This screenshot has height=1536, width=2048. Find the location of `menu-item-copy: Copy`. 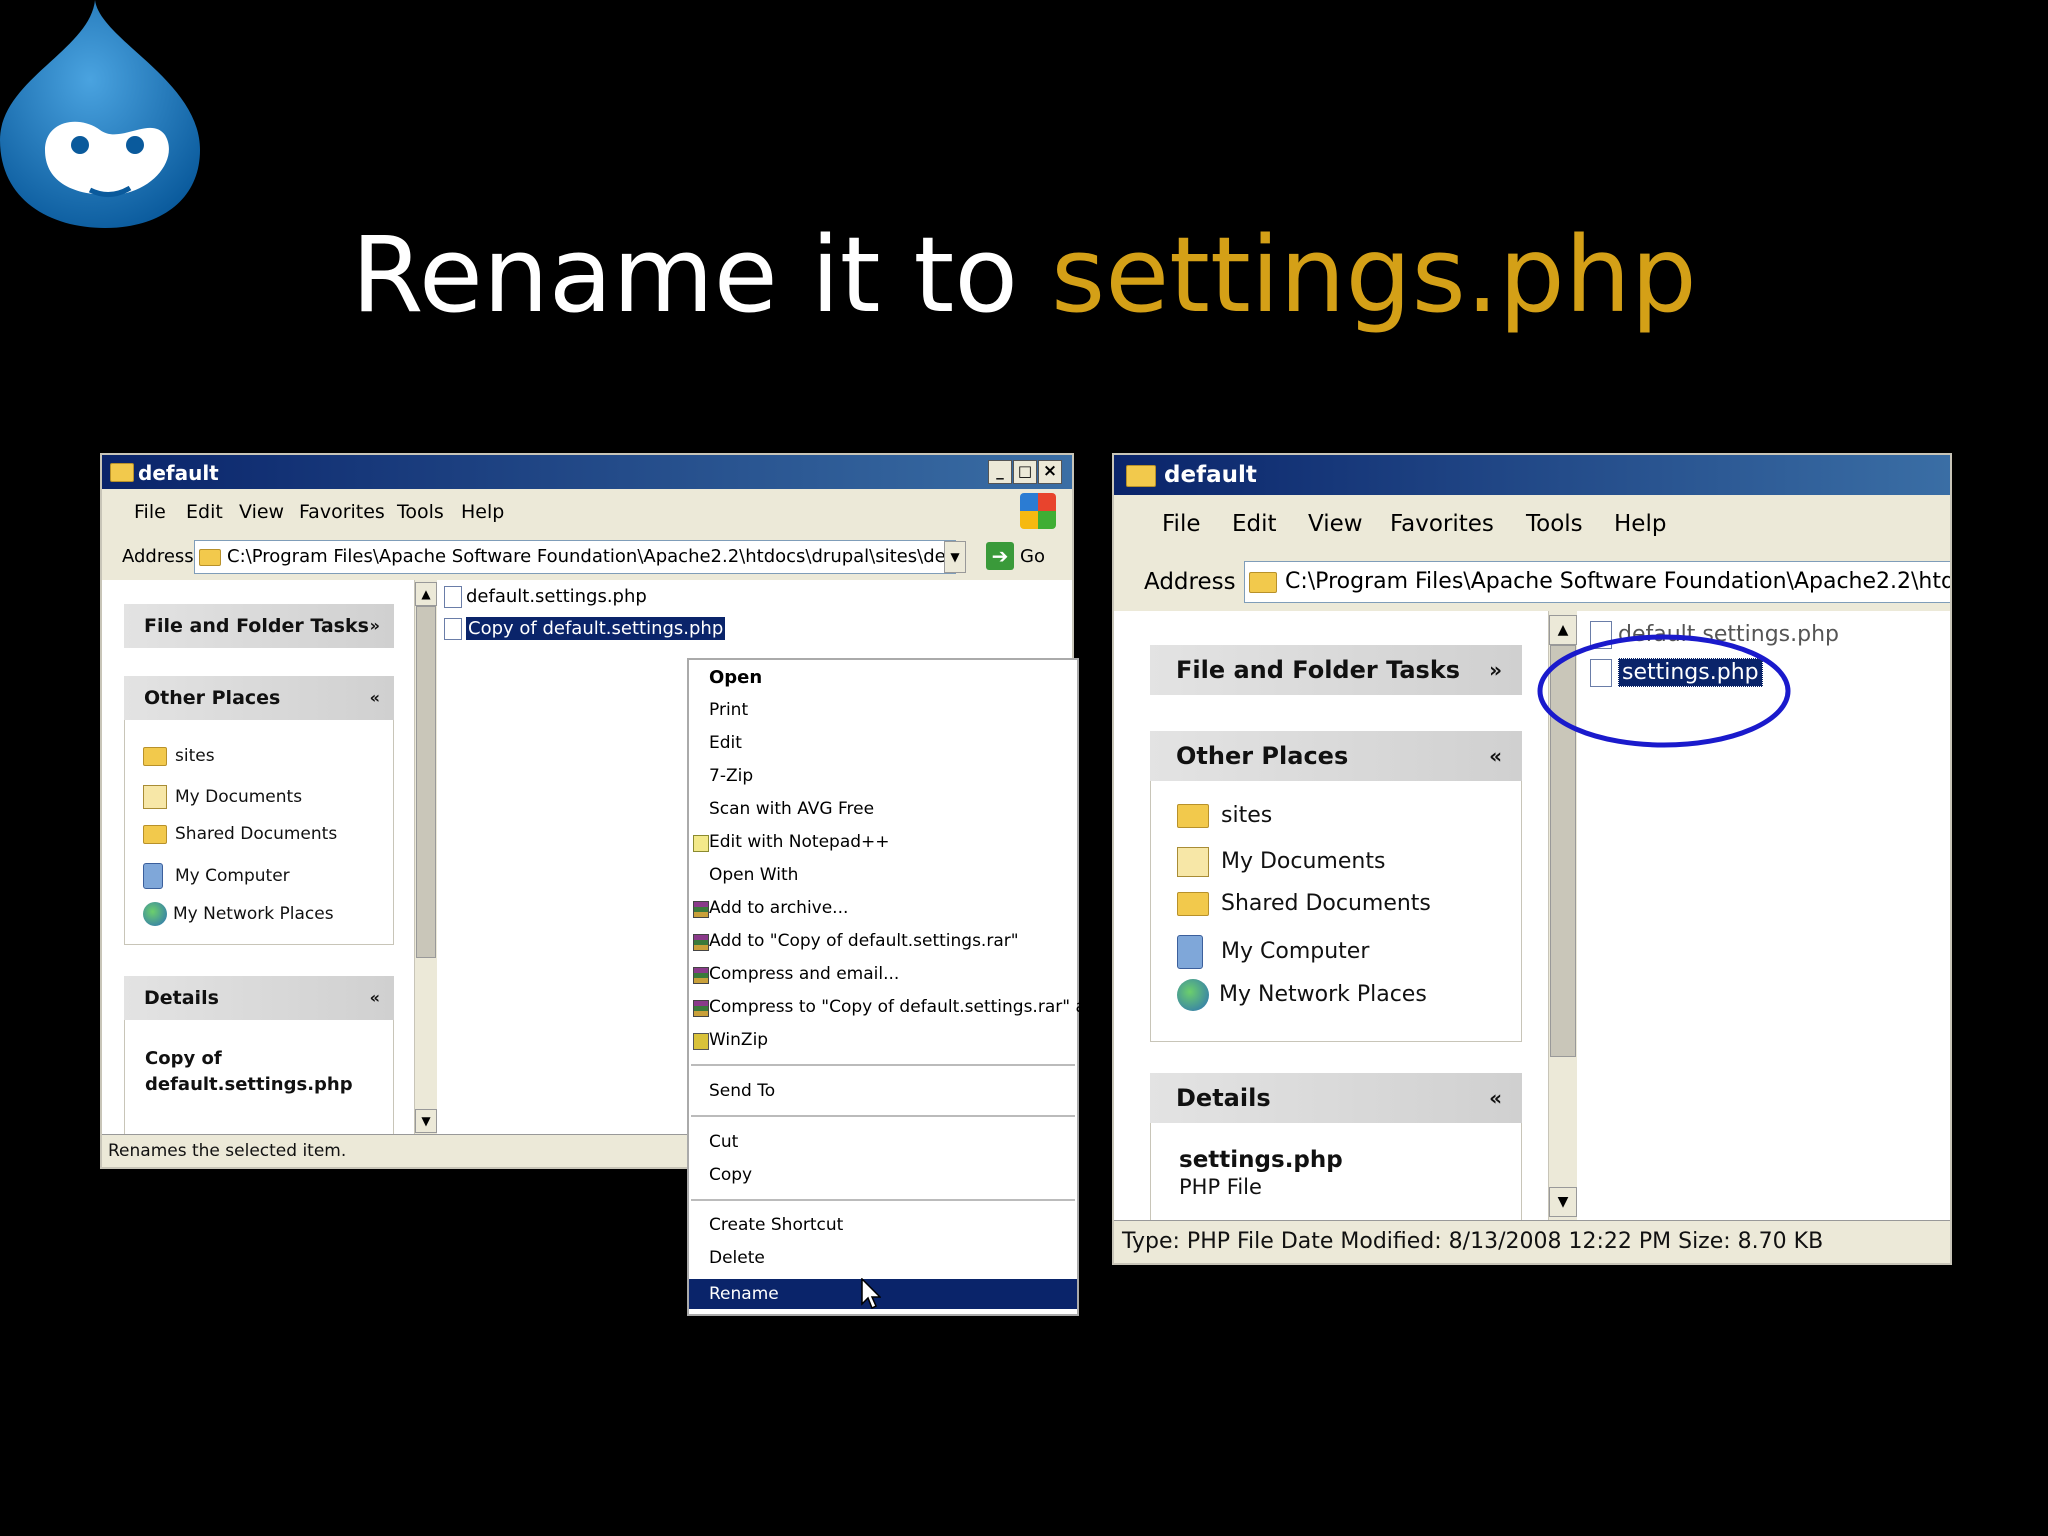

menu-item-copy: Copy is located at coordinates (883, 1175).